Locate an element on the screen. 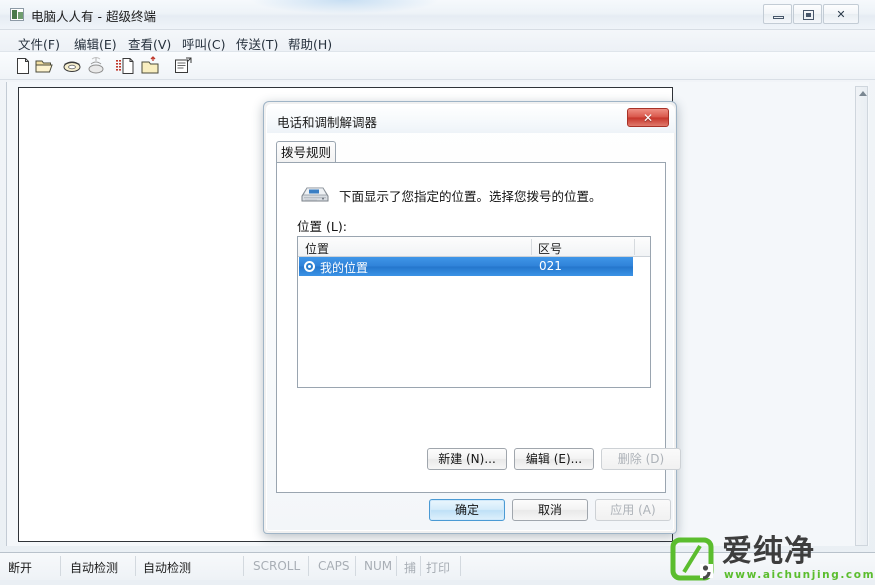 Image resolution: width=875 pixels, height=585 pixels. send-file-icon is located at coordinates (125, 66).